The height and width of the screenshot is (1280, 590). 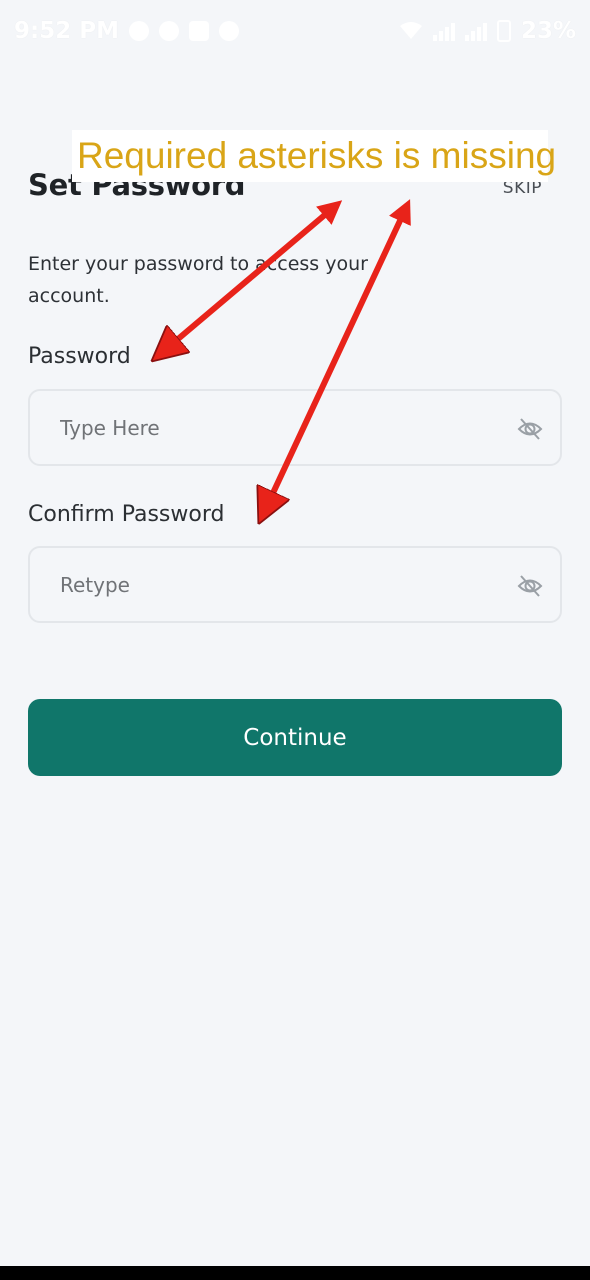 I want to click on annotation-arrow-password, so click(x=249, y=279).